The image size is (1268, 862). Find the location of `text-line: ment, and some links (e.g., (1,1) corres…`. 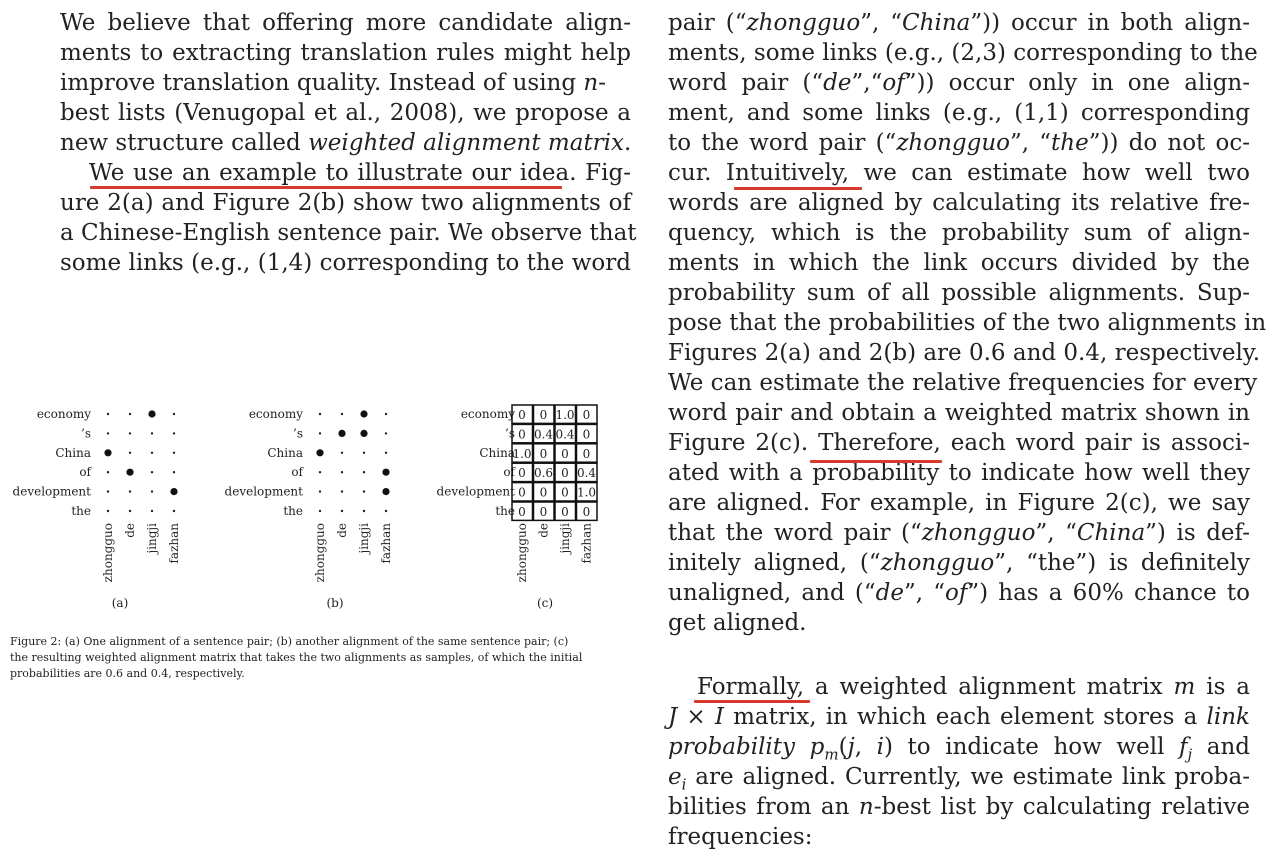

text-line: ment, and some links (e.g., (1,1) corres… is located at coordinates (959, 113).